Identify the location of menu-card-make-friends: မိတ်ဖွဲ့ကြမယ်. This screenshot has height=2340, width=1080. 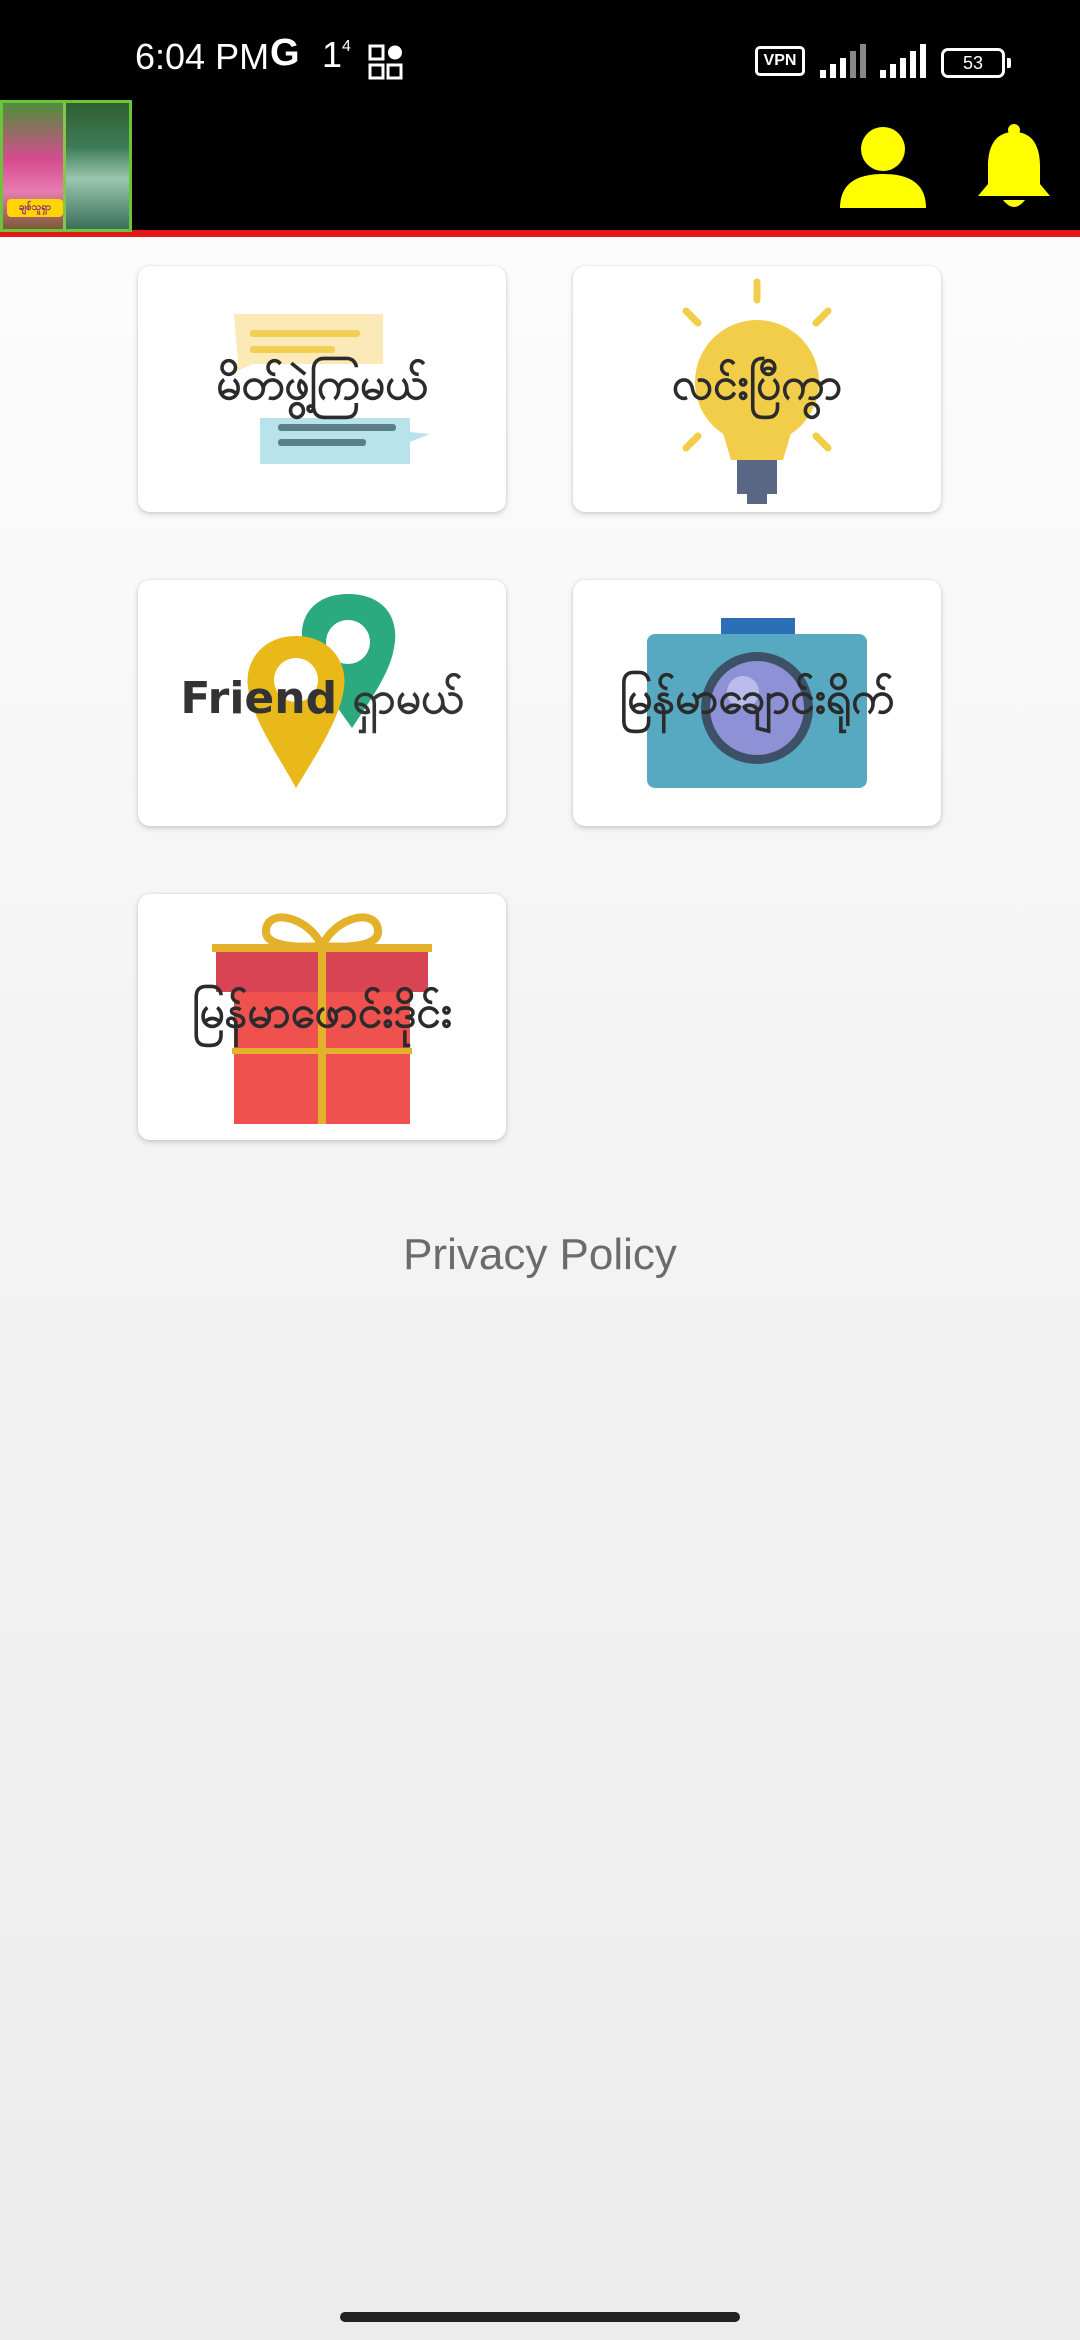
(322, 389).